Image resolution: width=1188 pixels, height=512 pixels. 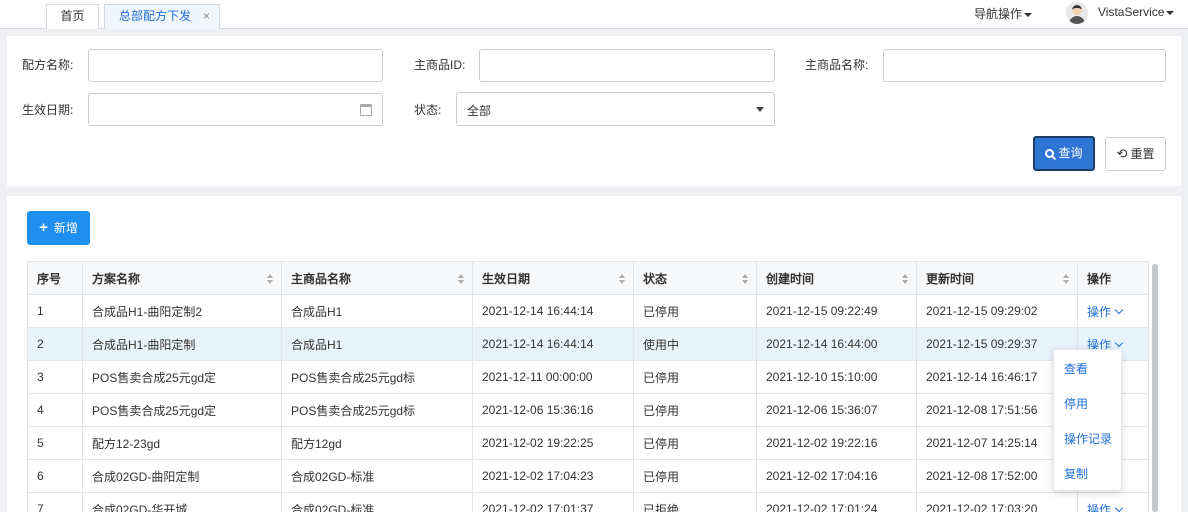 What do you see at coordinates (235, 109) in the screenshot?
I see `effective-date-input` at bounding box center [235, 109].